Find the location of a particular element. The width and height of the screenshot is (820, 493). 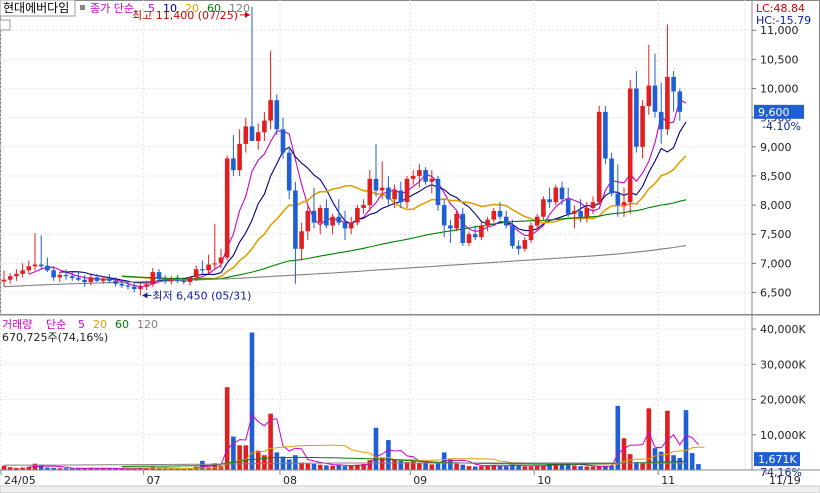

legend-ma-10: 10 is located at coordinates (170, 8).